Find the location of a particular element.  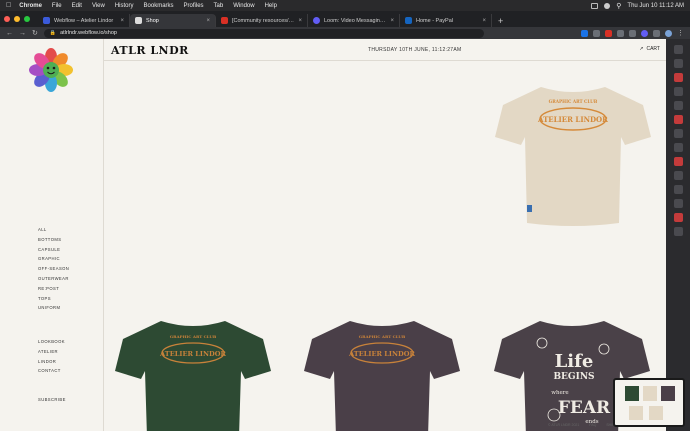

new-tab-button: + is located at coordinates (500, 20).